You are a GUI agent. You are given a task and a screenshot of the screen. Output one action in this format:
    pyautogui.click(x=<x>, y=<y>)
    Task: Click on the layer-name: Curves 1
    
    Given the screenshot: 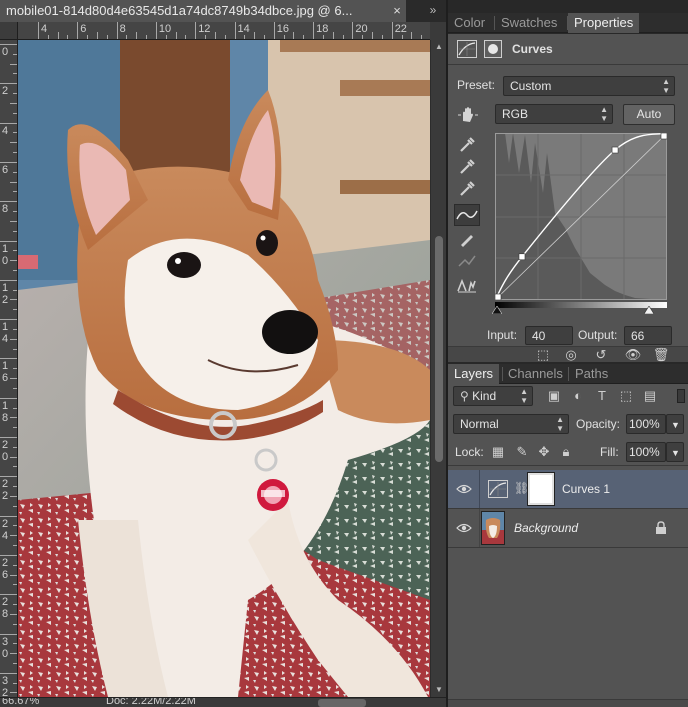 What is the action you would take?
    pyautogui.click(x=586, y=489)
    